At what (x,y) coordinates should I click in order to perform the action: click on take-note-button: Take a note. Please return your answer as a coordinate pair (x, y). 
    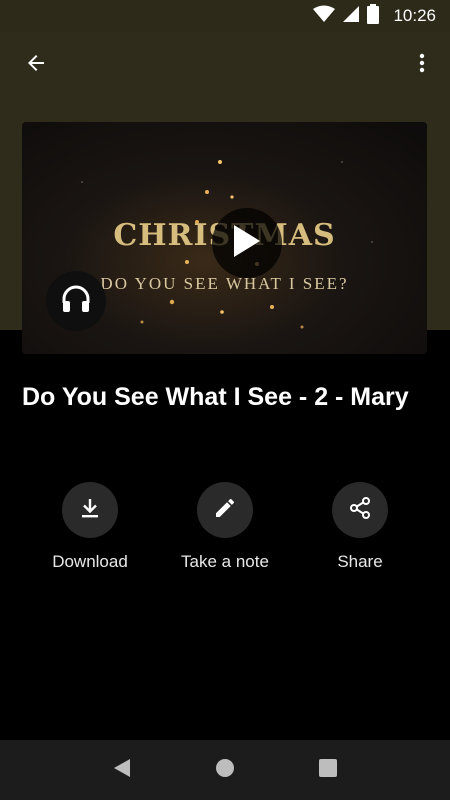
    Looking at the image, I should click on (225, 527).